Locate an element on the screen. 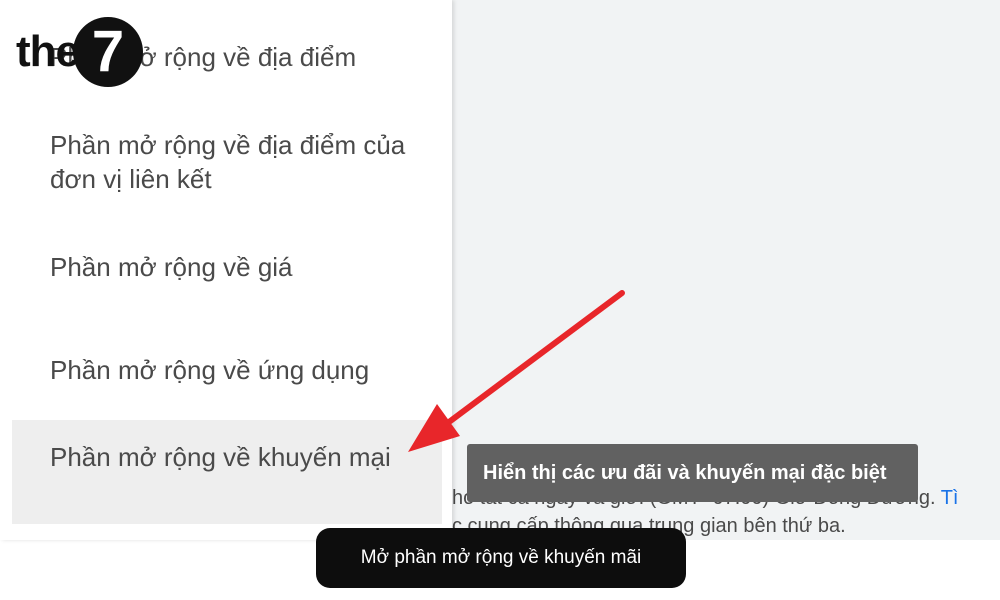 This screenshot has width=1000, height=600. learn-more-link: Tì is located at coordinates (950, 498).